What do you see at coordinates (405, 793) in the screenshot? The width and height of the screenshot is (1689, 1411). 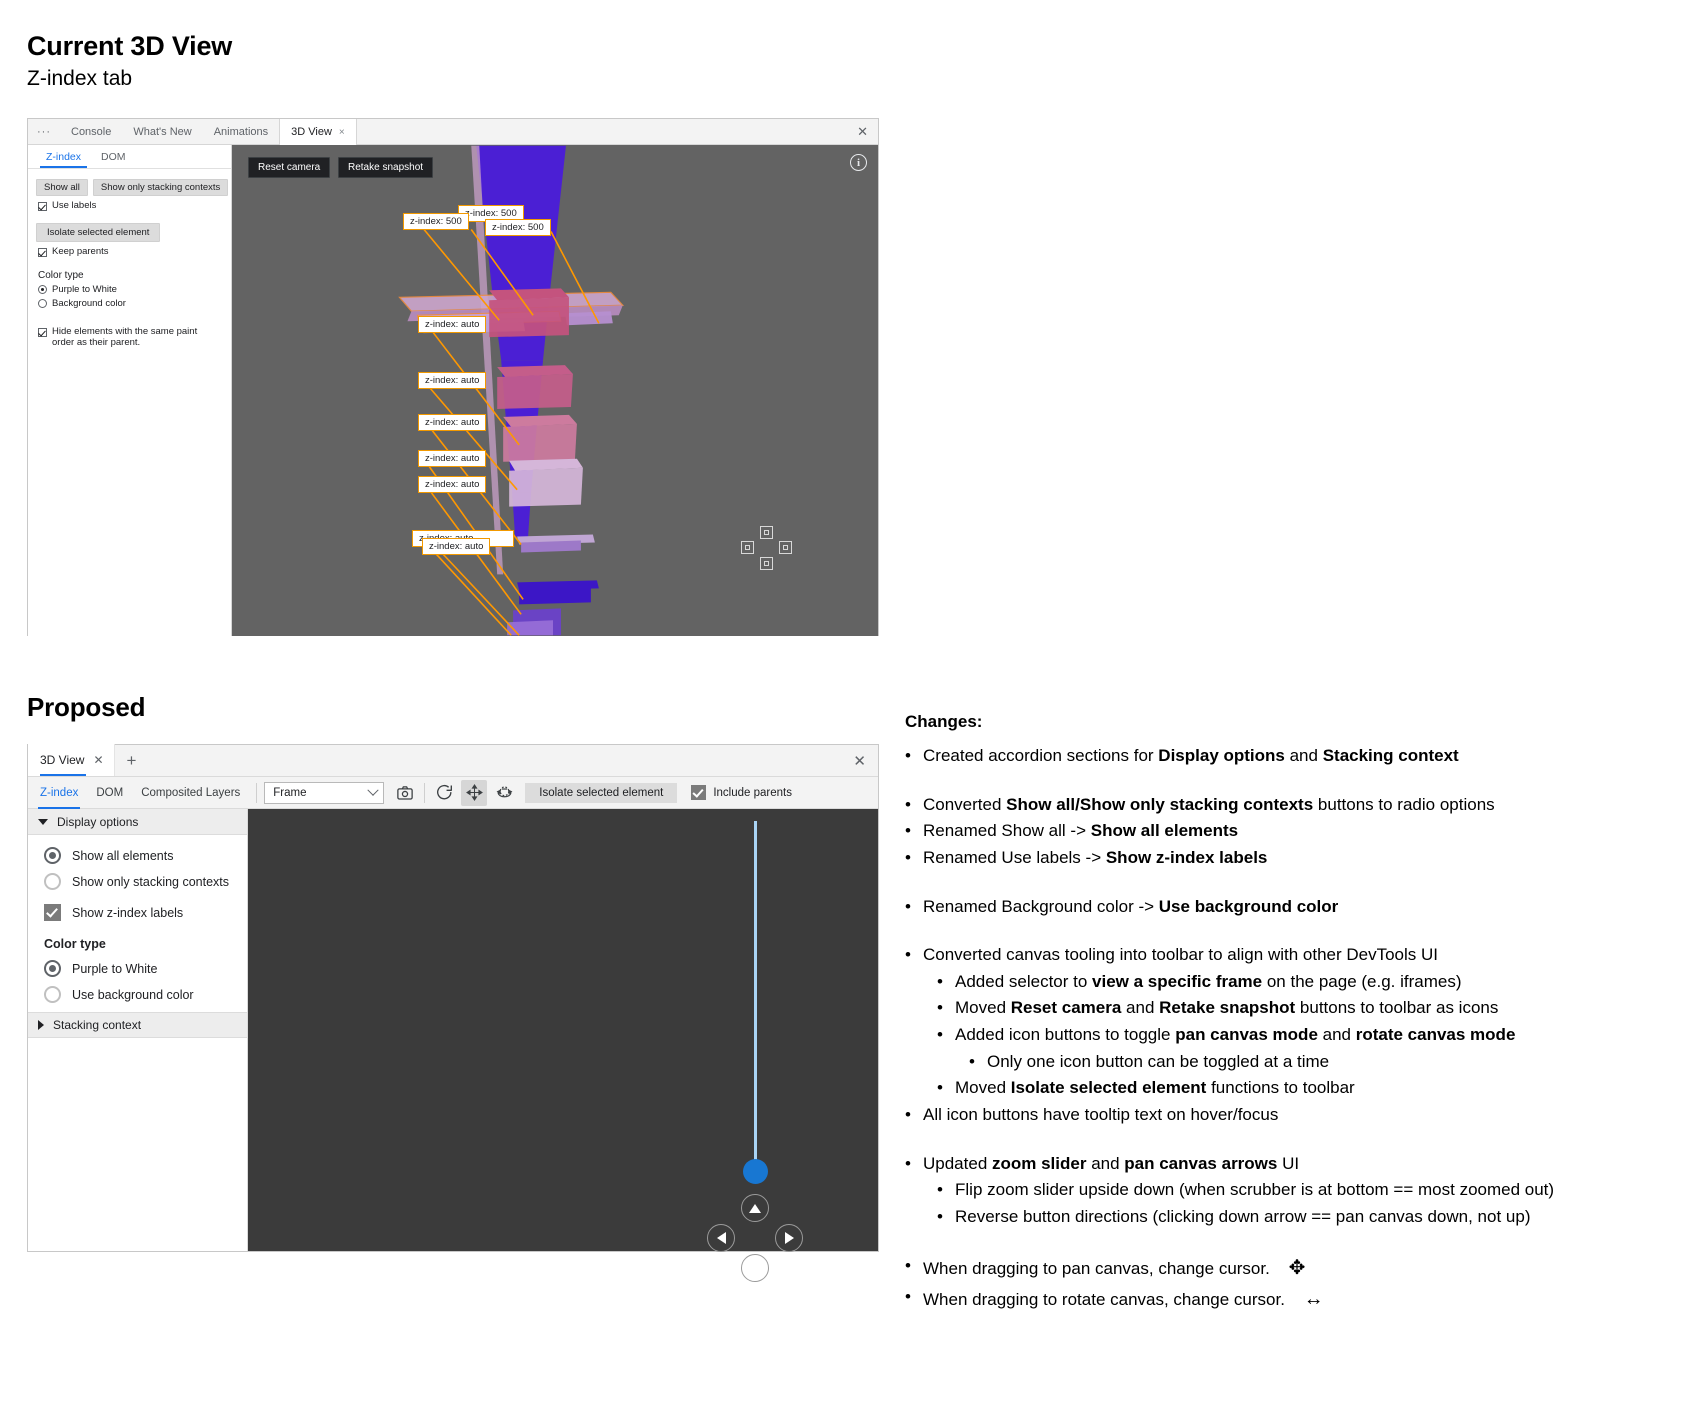 I see `retake-snapshot-icon-button` at bounding box center [405, 793].